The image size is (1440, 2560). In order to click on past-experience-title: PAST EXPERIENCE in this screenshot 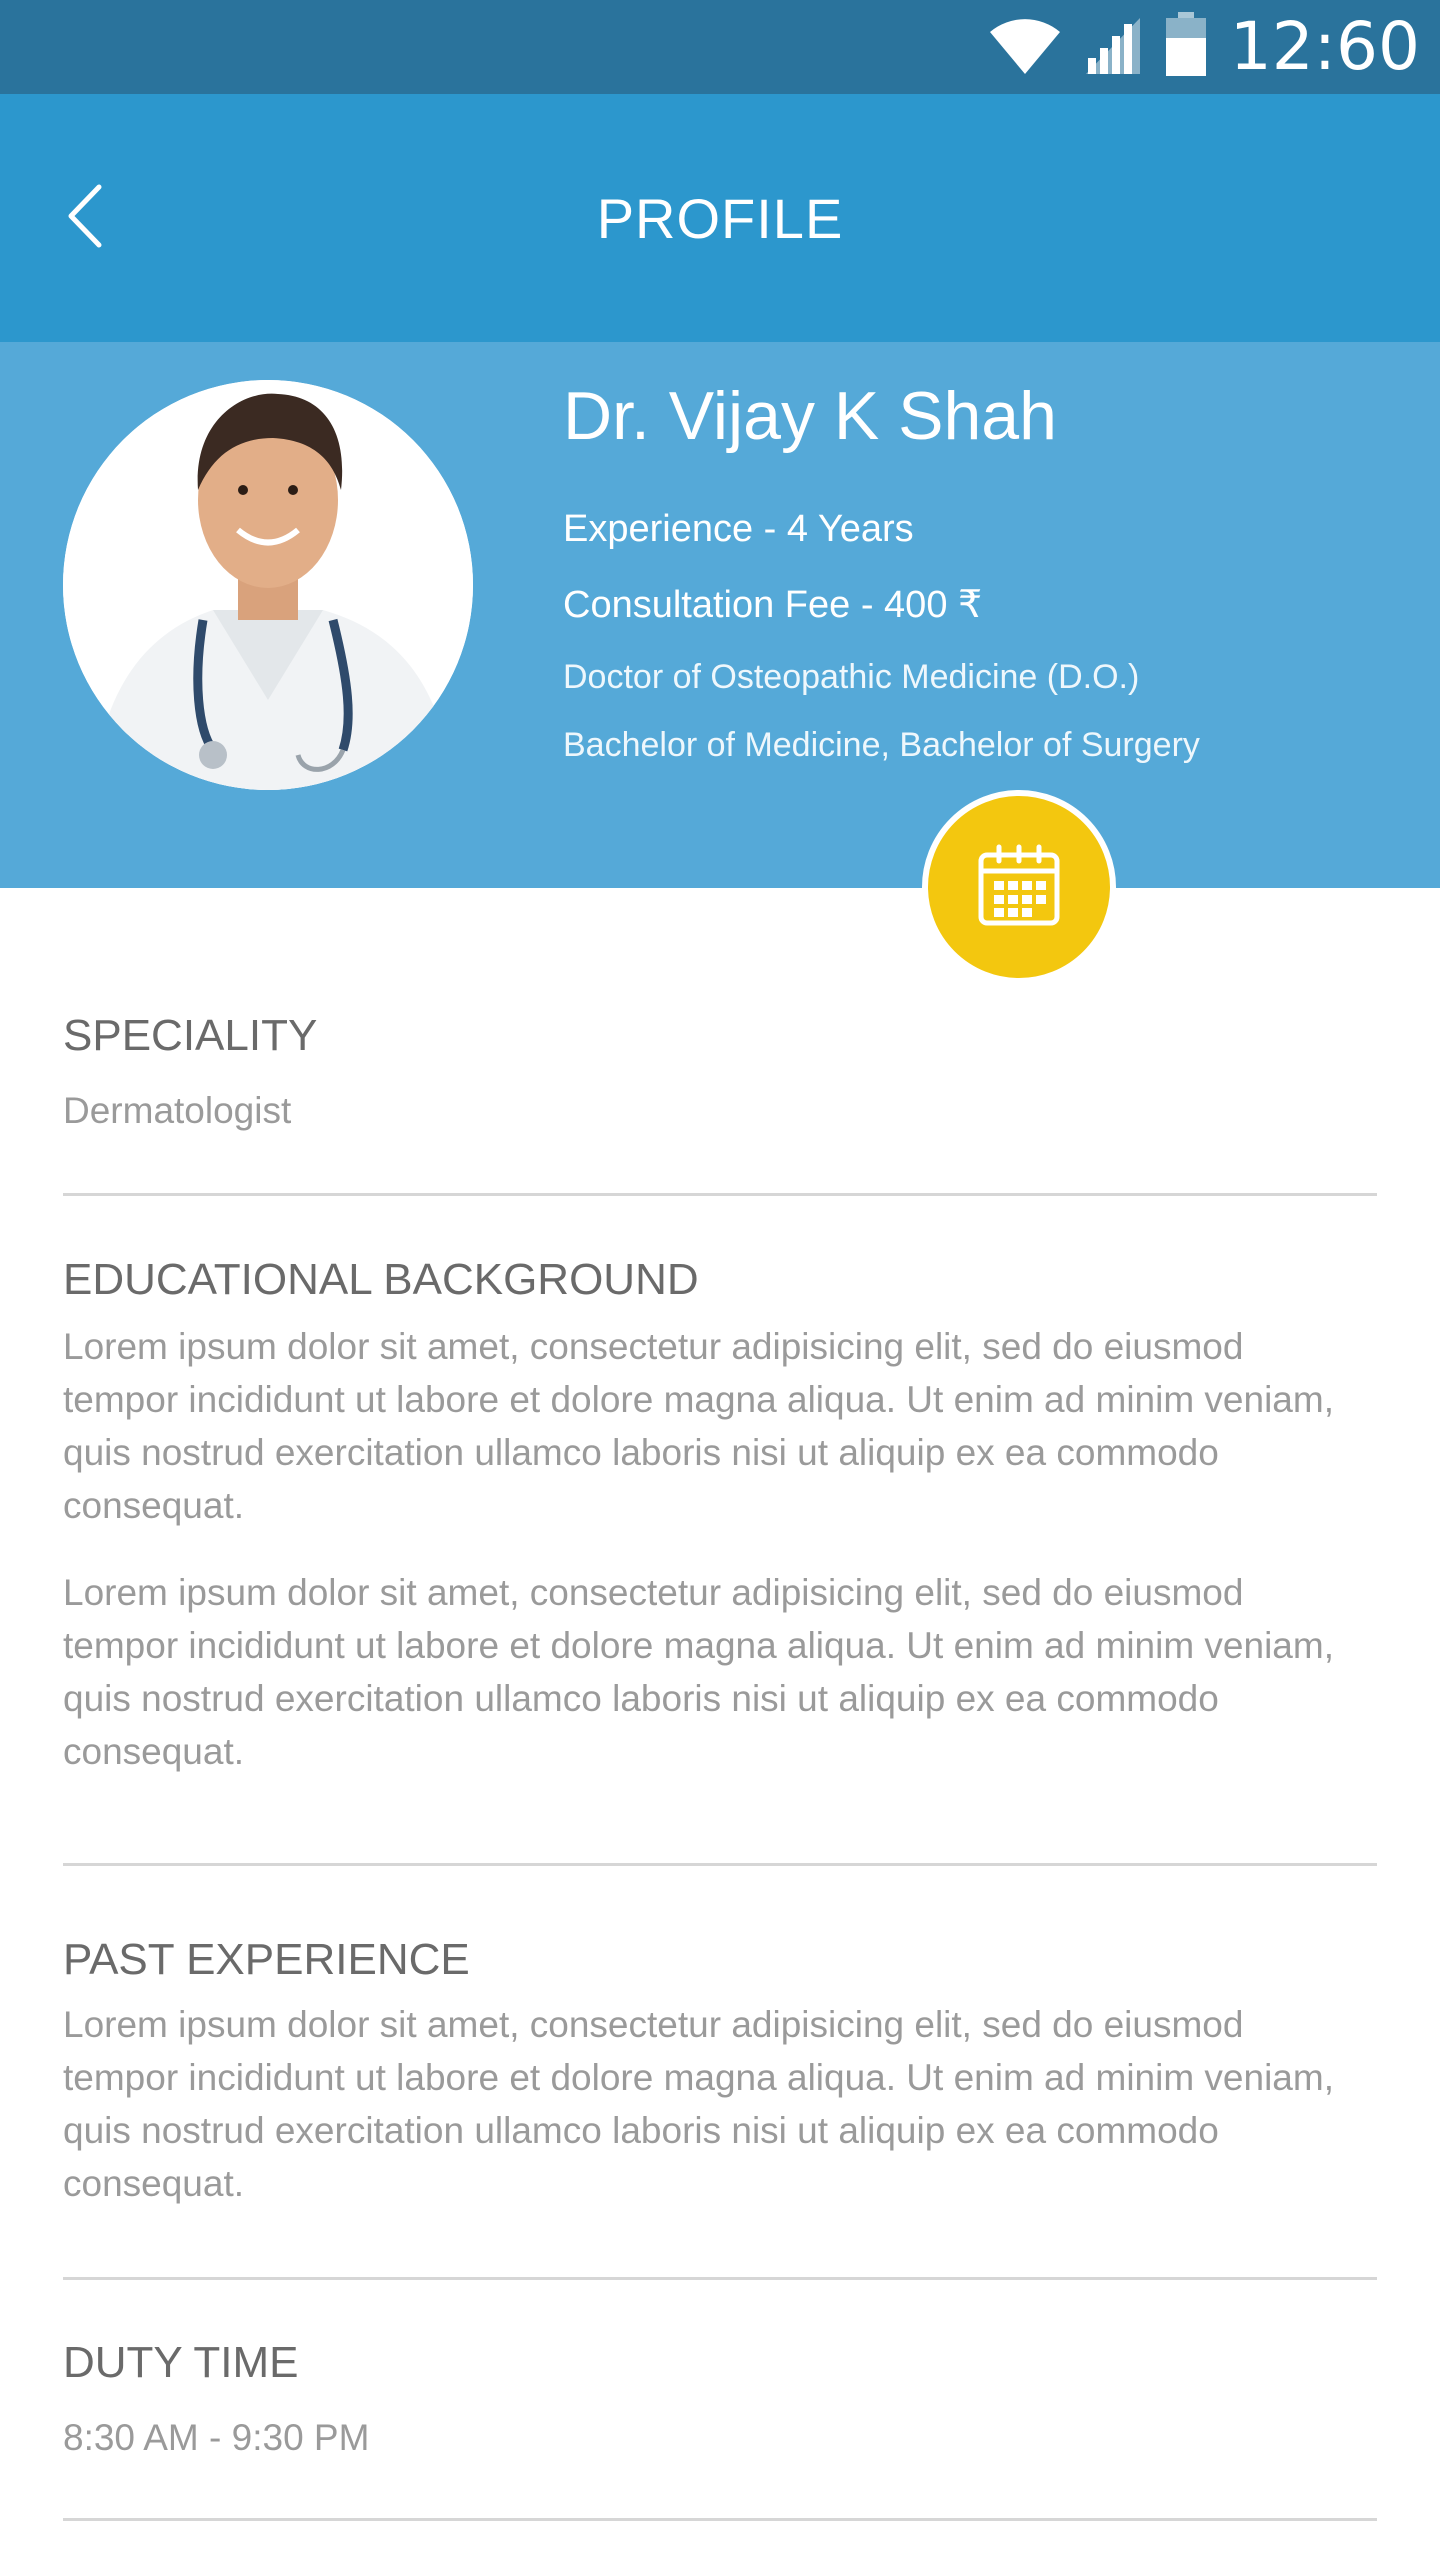, I will do `click(266, 1959)`.